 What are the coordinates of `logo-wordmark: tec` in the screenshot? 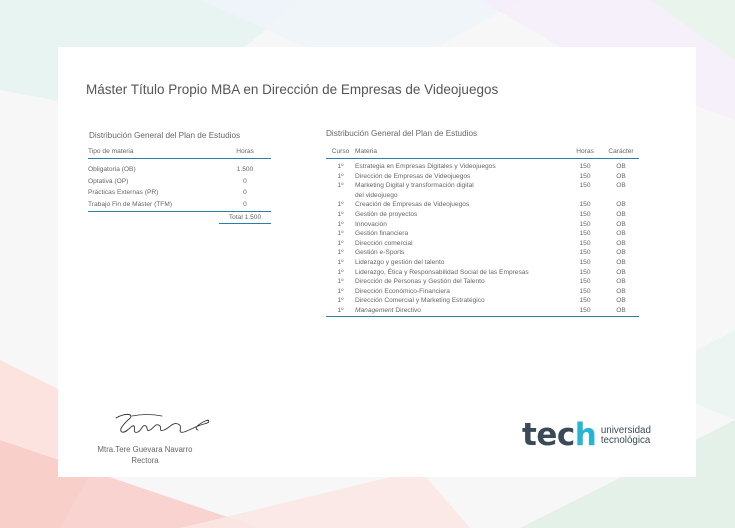 It's located at (548, 435).